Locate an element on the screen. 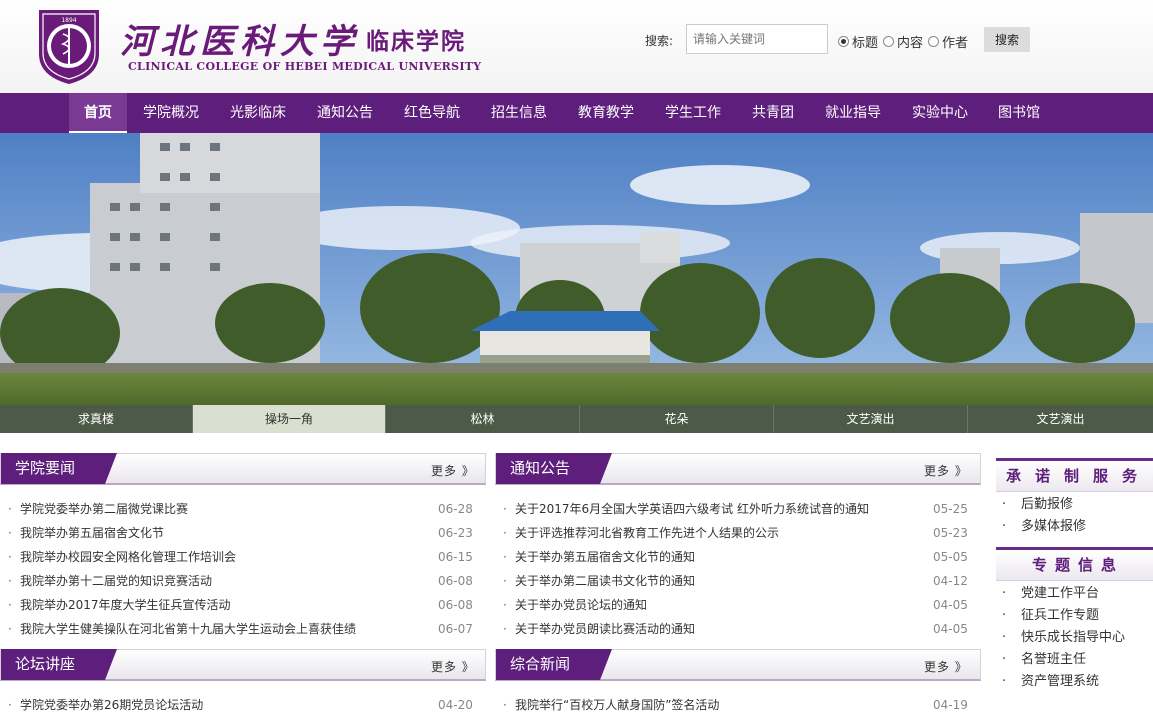 Image resolution: width=1153 pixels, height=717 pixels. list-item: · 我院举办第五届宿舍文化节 06-23 is located at coordinates (243, 533).